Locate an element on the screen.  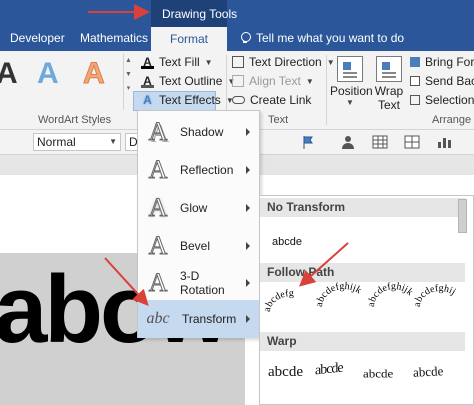
menu-item-glow: A Glow is located at coordinates (198, 208).